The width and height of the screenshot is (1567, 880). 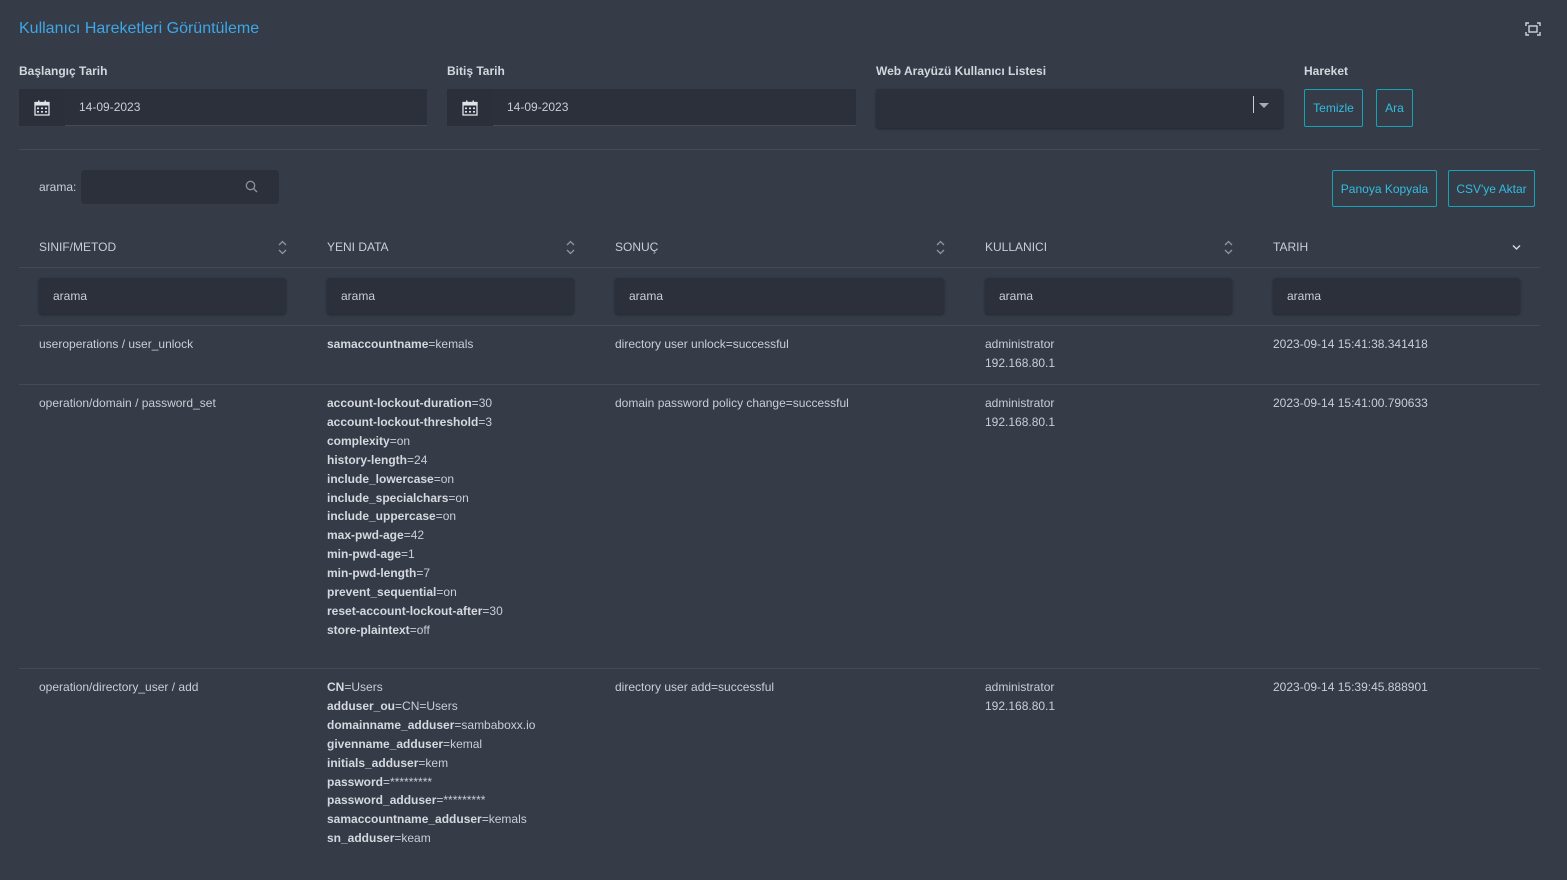 I want to click on column-header-user: KULLANICI, so click(x=1016, y=247).